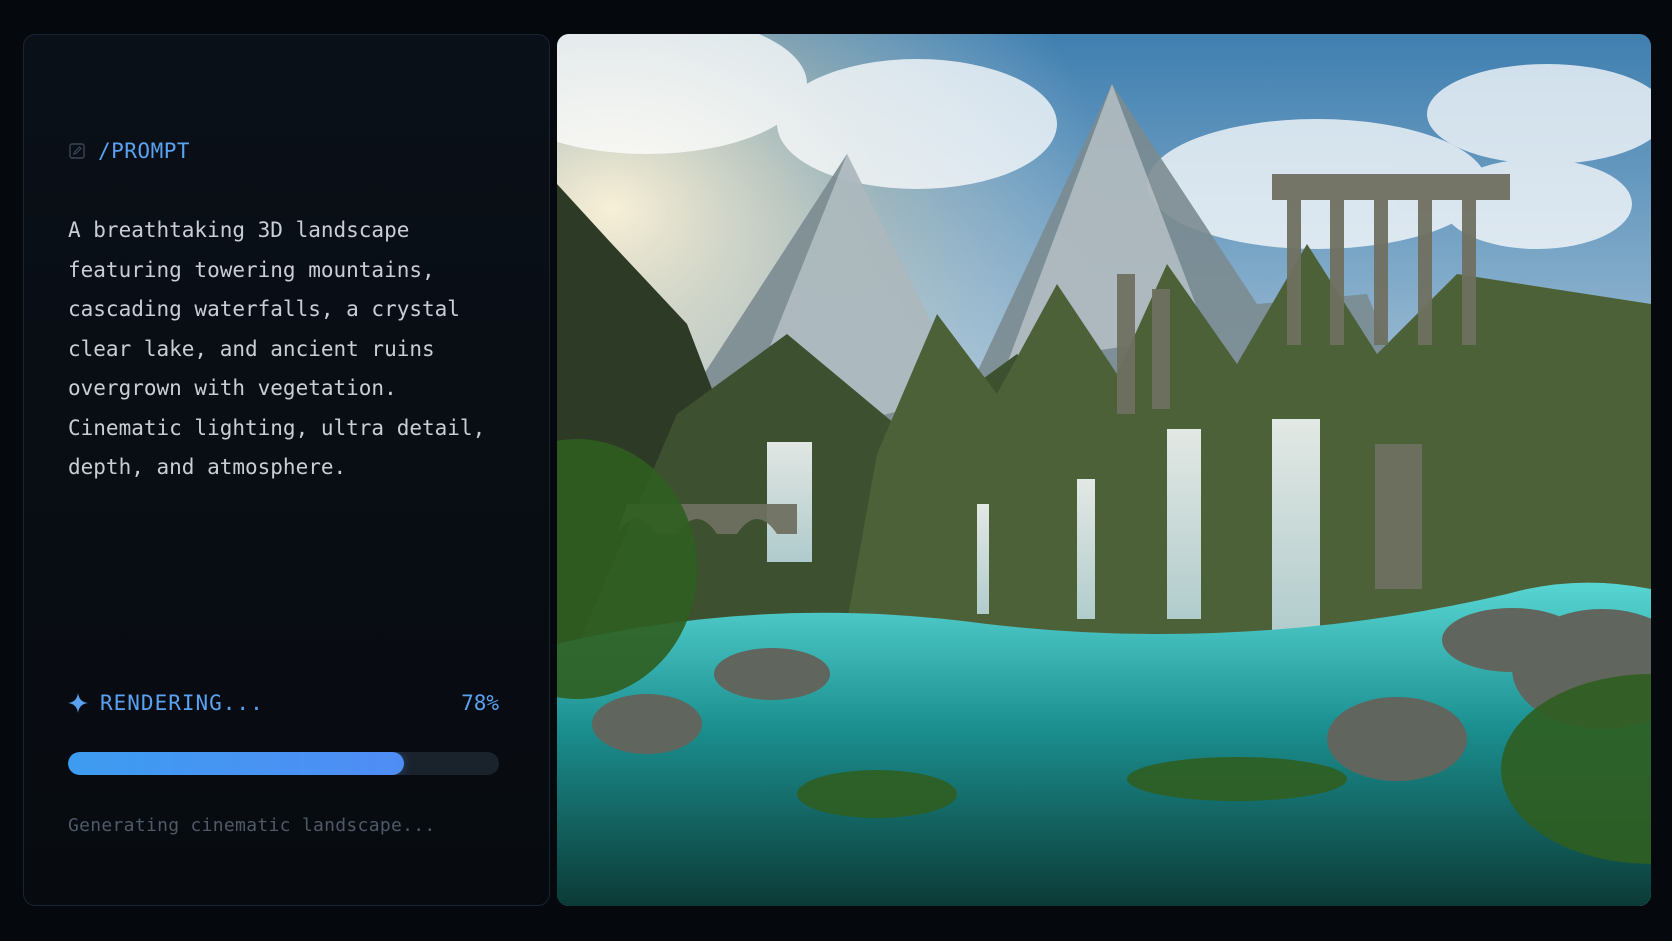  Describe the element at coordinates (236, 763) in the screenshot. I see `progress-fill` at that location.